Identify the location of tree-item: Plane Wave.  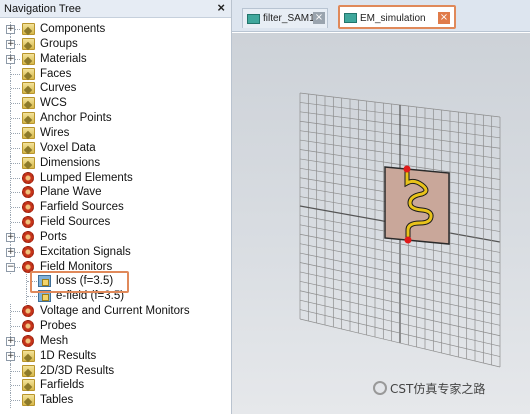
(115, 193).